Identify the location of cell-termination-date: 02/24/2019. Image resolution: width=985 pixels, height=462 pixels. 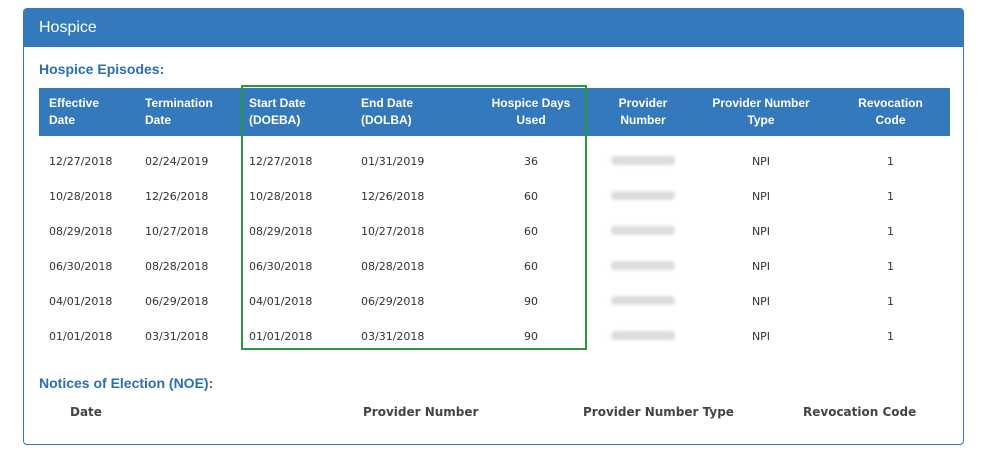
(177, 161).